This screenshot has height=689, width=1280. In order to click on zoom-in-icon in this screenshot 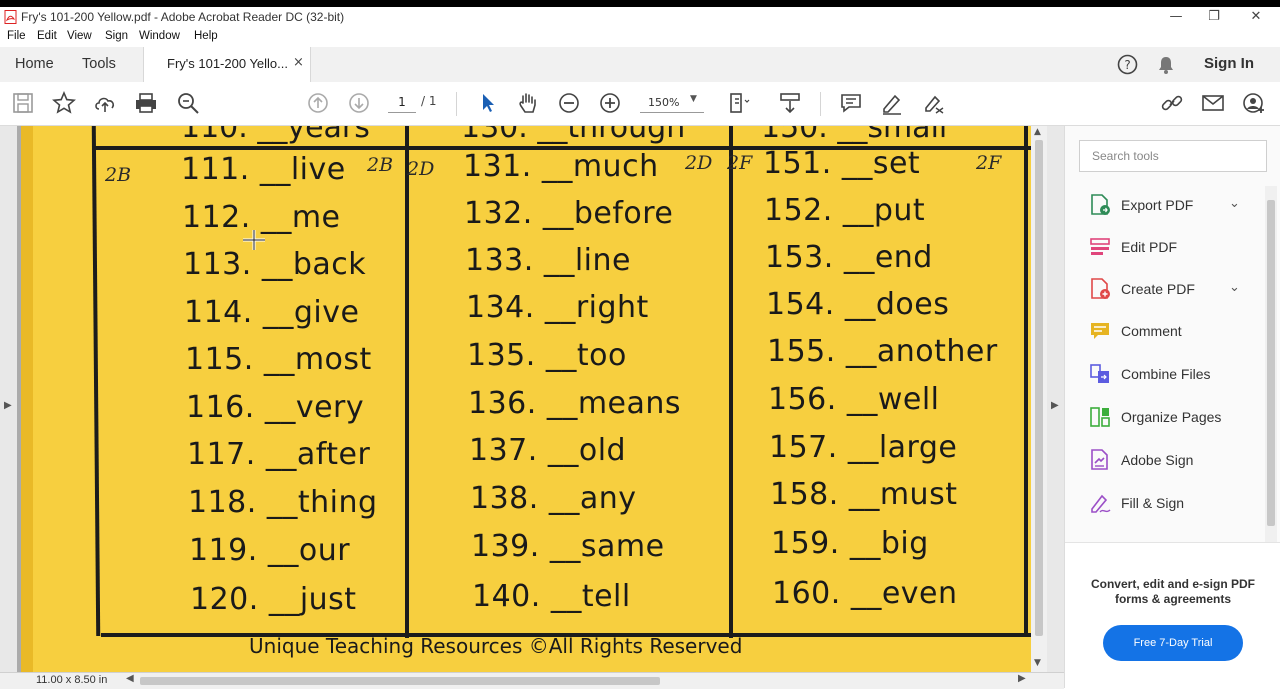, I will do `click(610, 103)`.